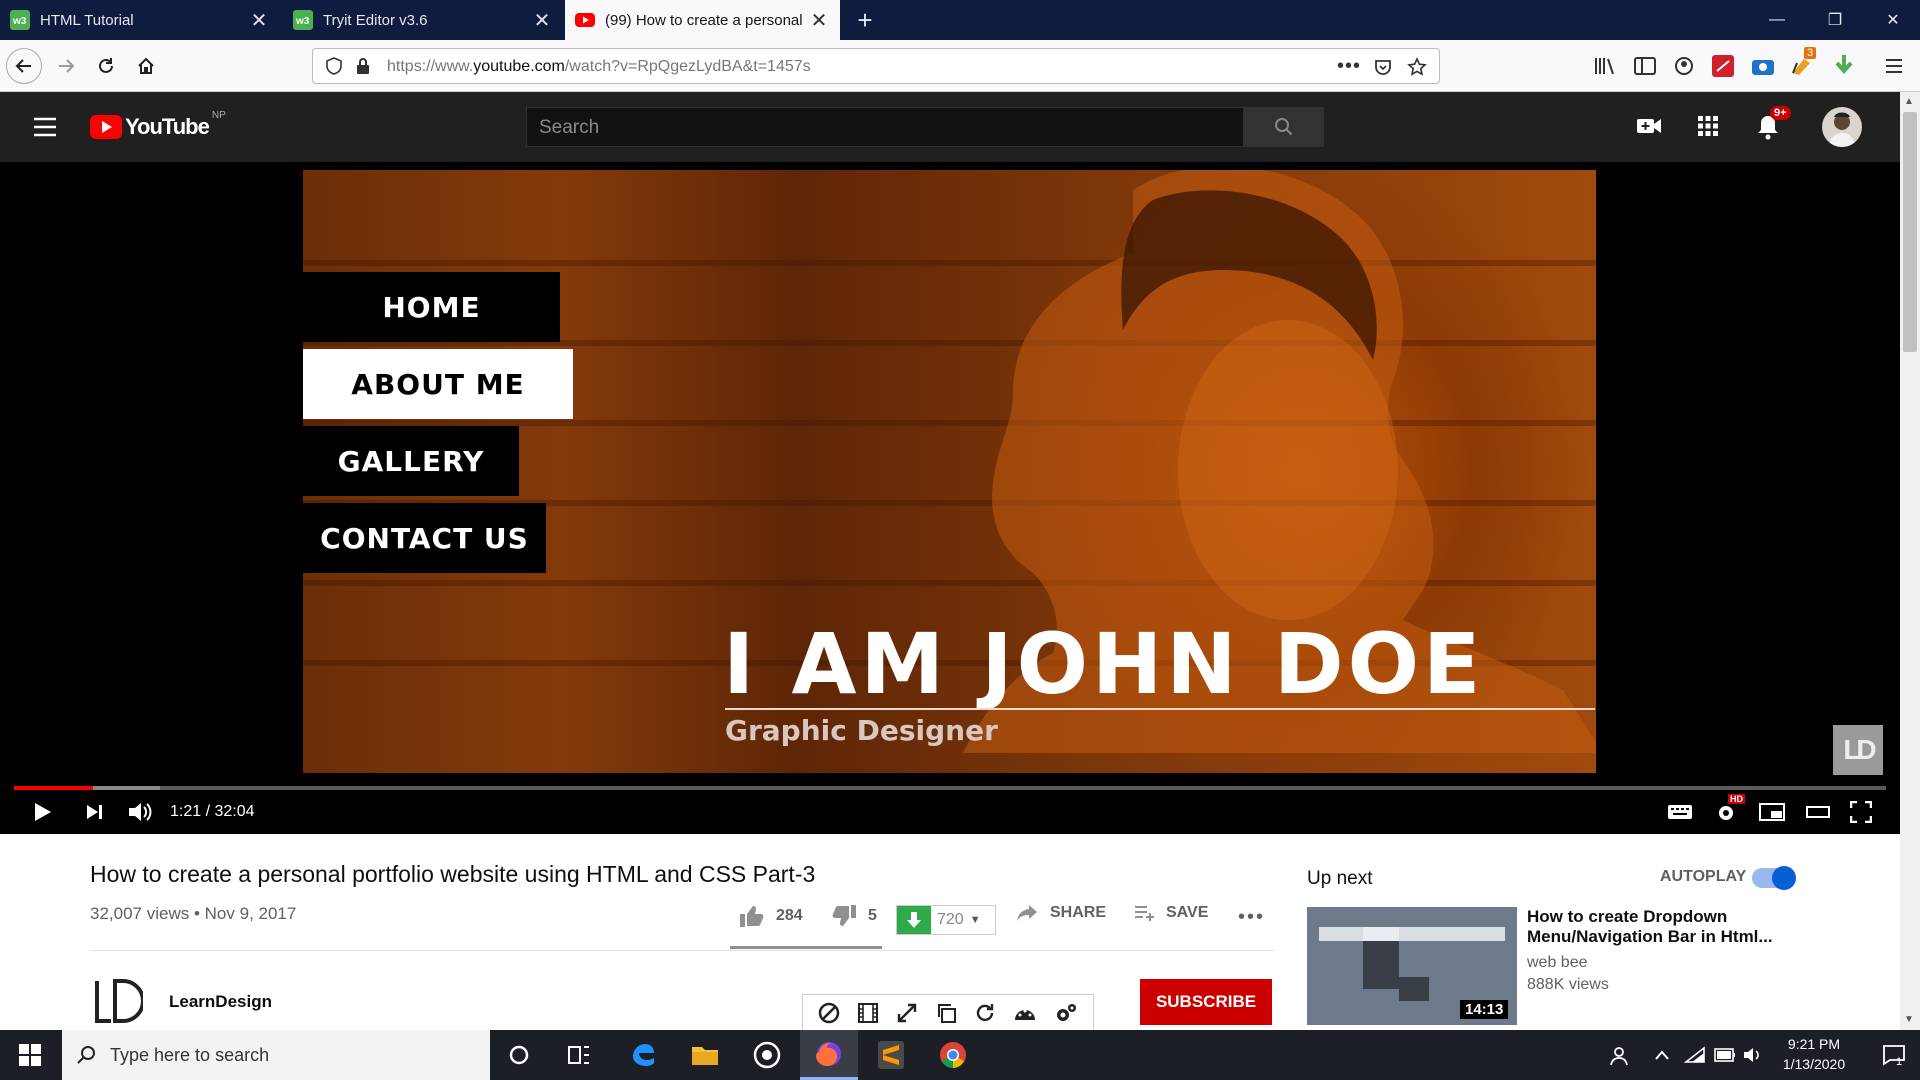 This screenshot has height=1080, width=1920. I want to click on scrollbar-thumb, so click(1910, 232).